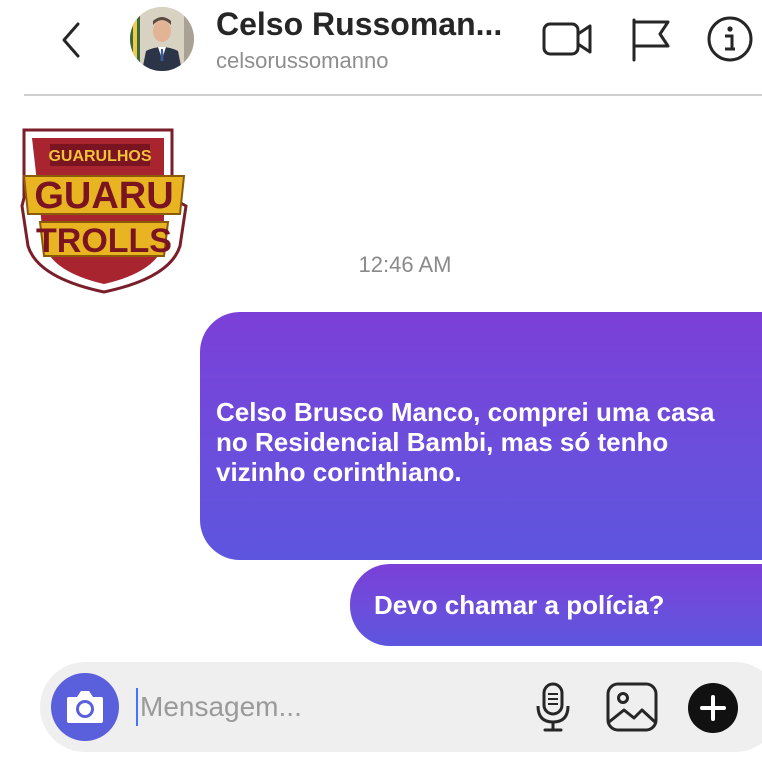 This screenshot has height=767, width=762. I want to click on back-icon, so click(72, 40).